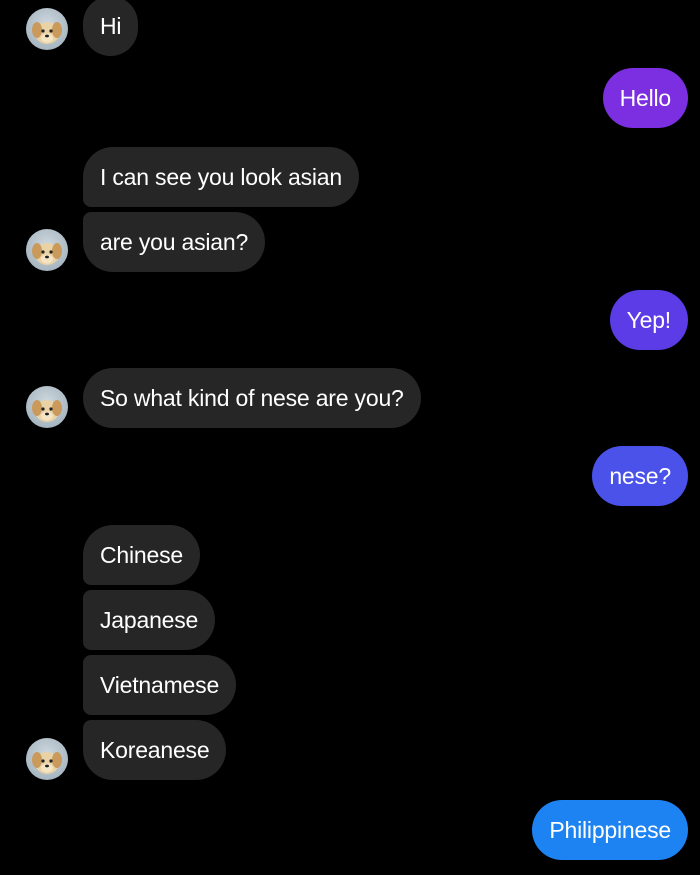 The height and width of the screenshot is (875, 700). I want to click on message-bubble-incoming: I can see you look asian, so click(221, 177).